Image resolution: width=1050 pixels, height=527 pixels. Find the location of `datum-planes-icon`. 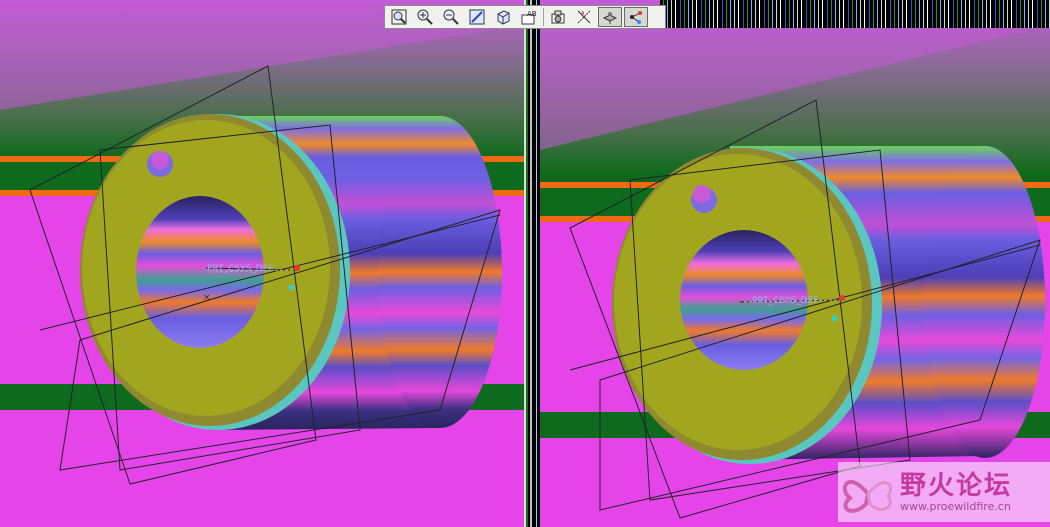

datum-planes-icon is located at coordinates (610, 18).